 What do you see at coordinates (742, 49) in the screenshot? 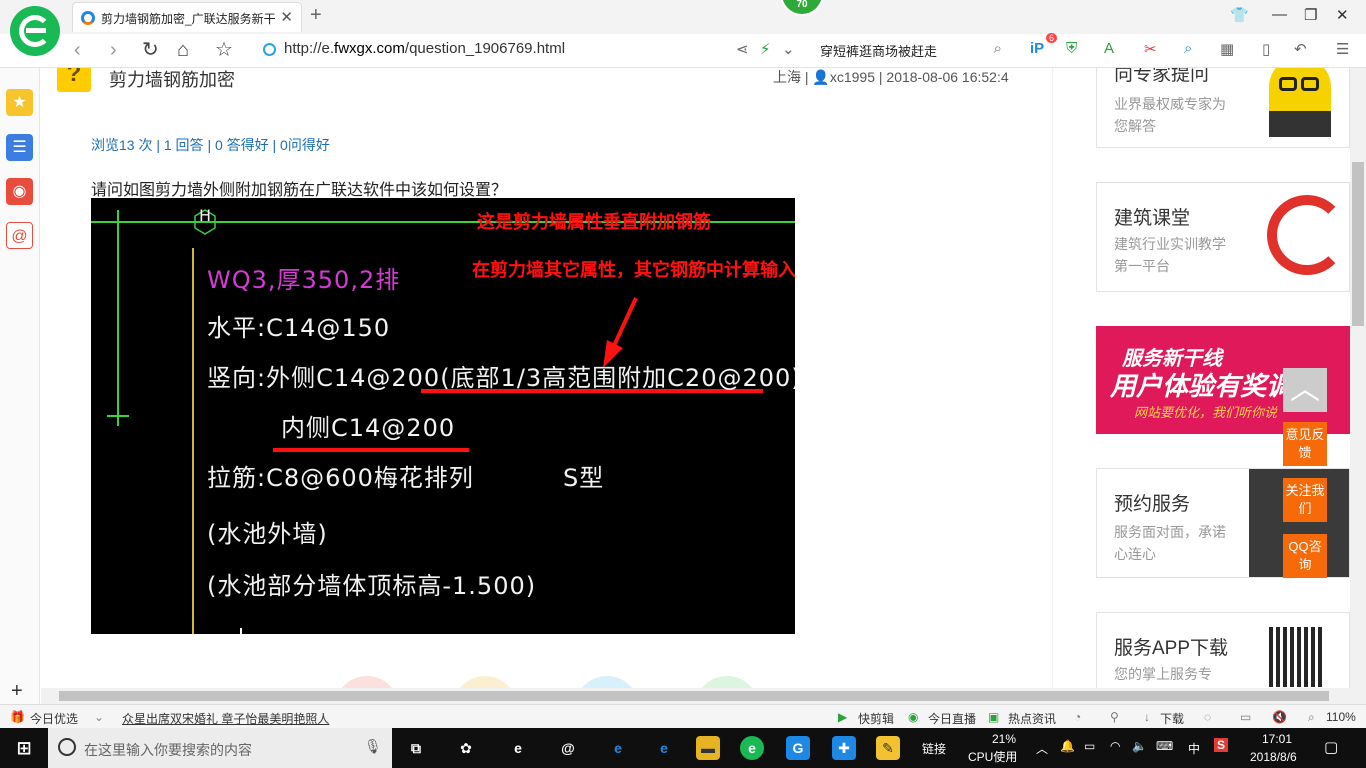
I see `share-icon: ⋖` at bounding box center [742, 49].